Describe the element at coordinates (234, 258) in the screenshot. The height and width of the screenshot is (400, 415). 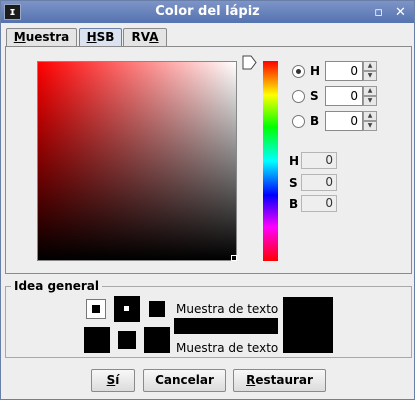
I see `color-cursor` at that location.